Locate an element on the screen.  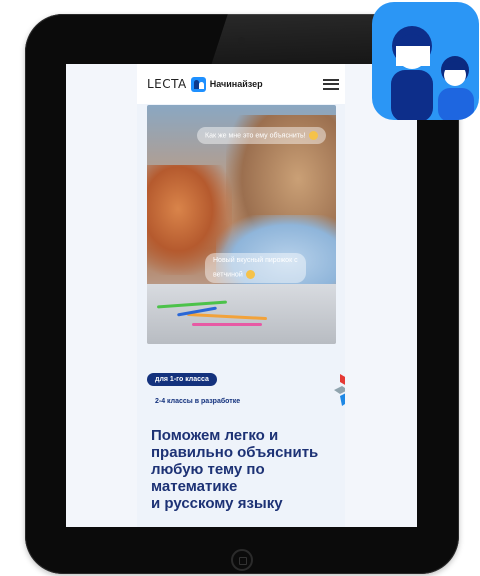
lecta-logo-icon is located at coordinates (198, 84).